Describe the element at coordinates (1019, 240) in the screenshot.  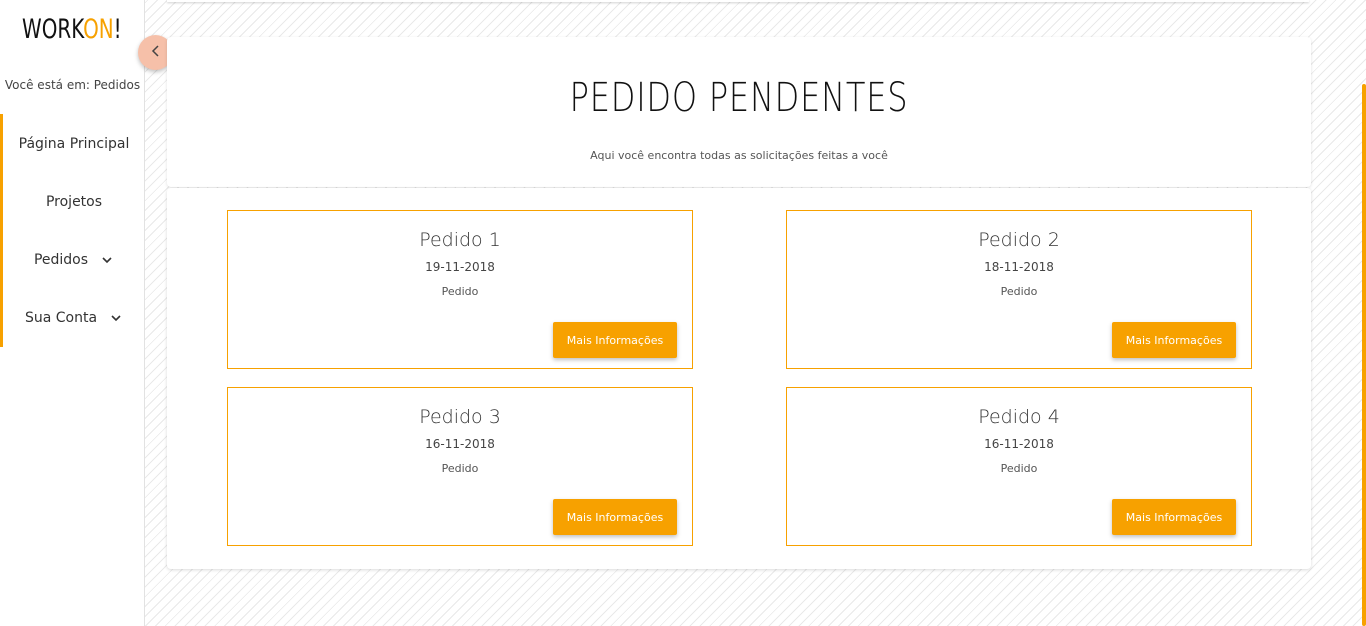
I see `order-title: Pedido 2` at that location.